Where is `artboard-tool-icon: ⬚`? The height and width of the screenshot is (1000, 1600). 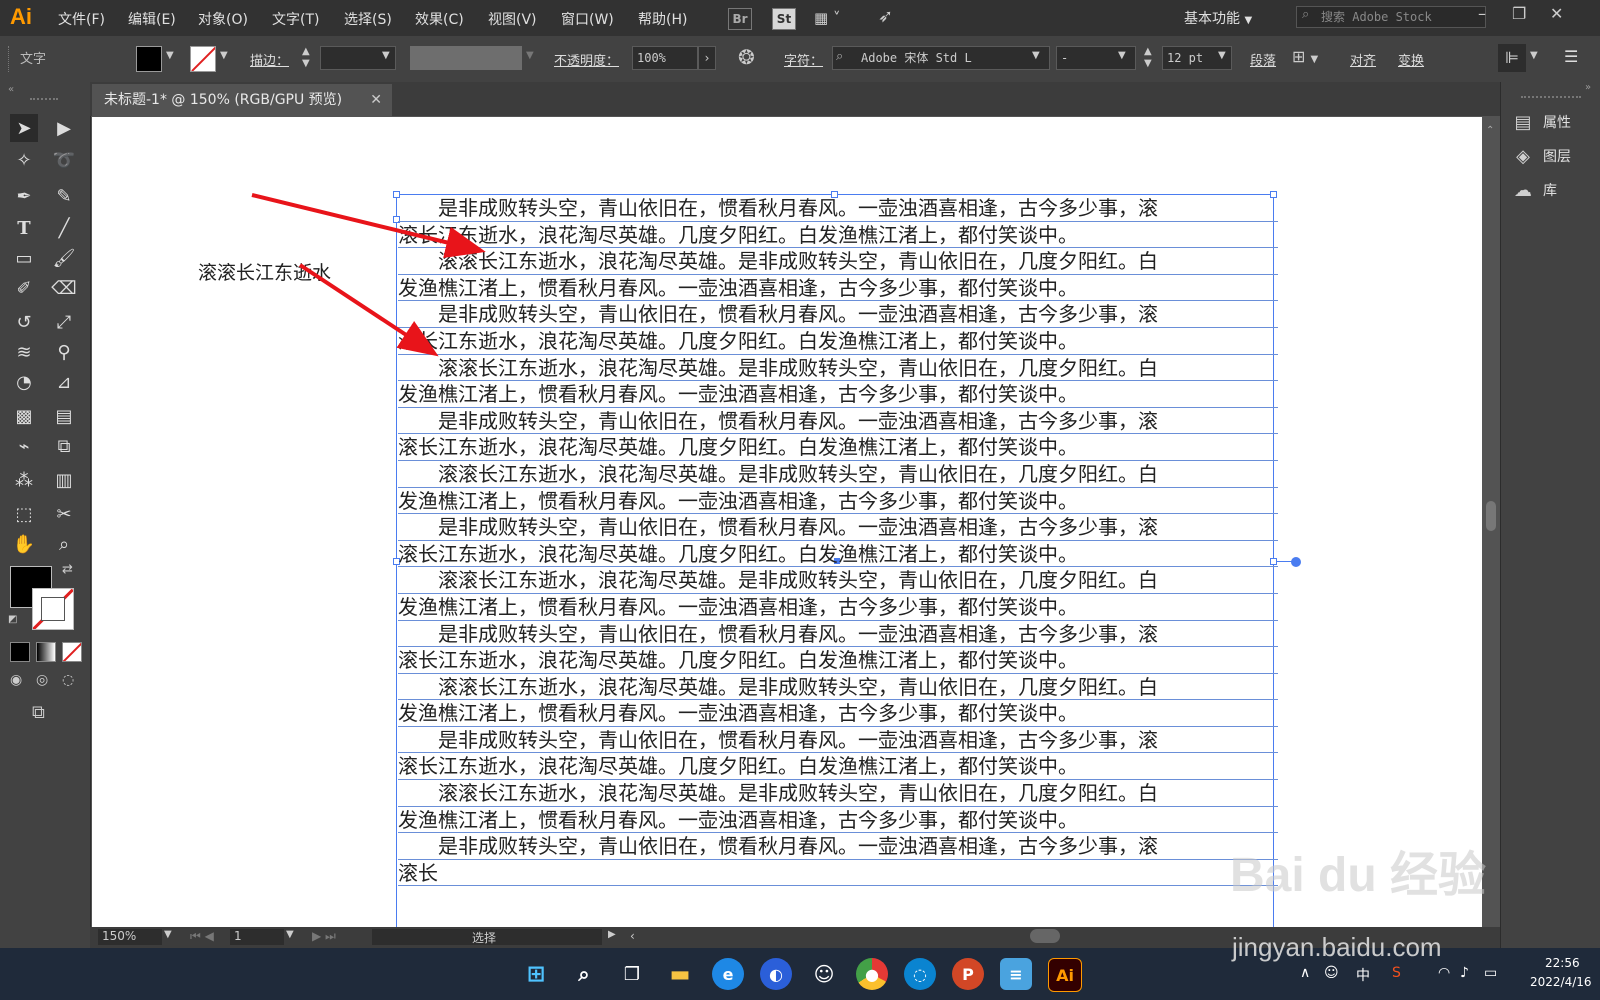 artboard-tool-icon: ⬚ is located at coordinates (24, 514).